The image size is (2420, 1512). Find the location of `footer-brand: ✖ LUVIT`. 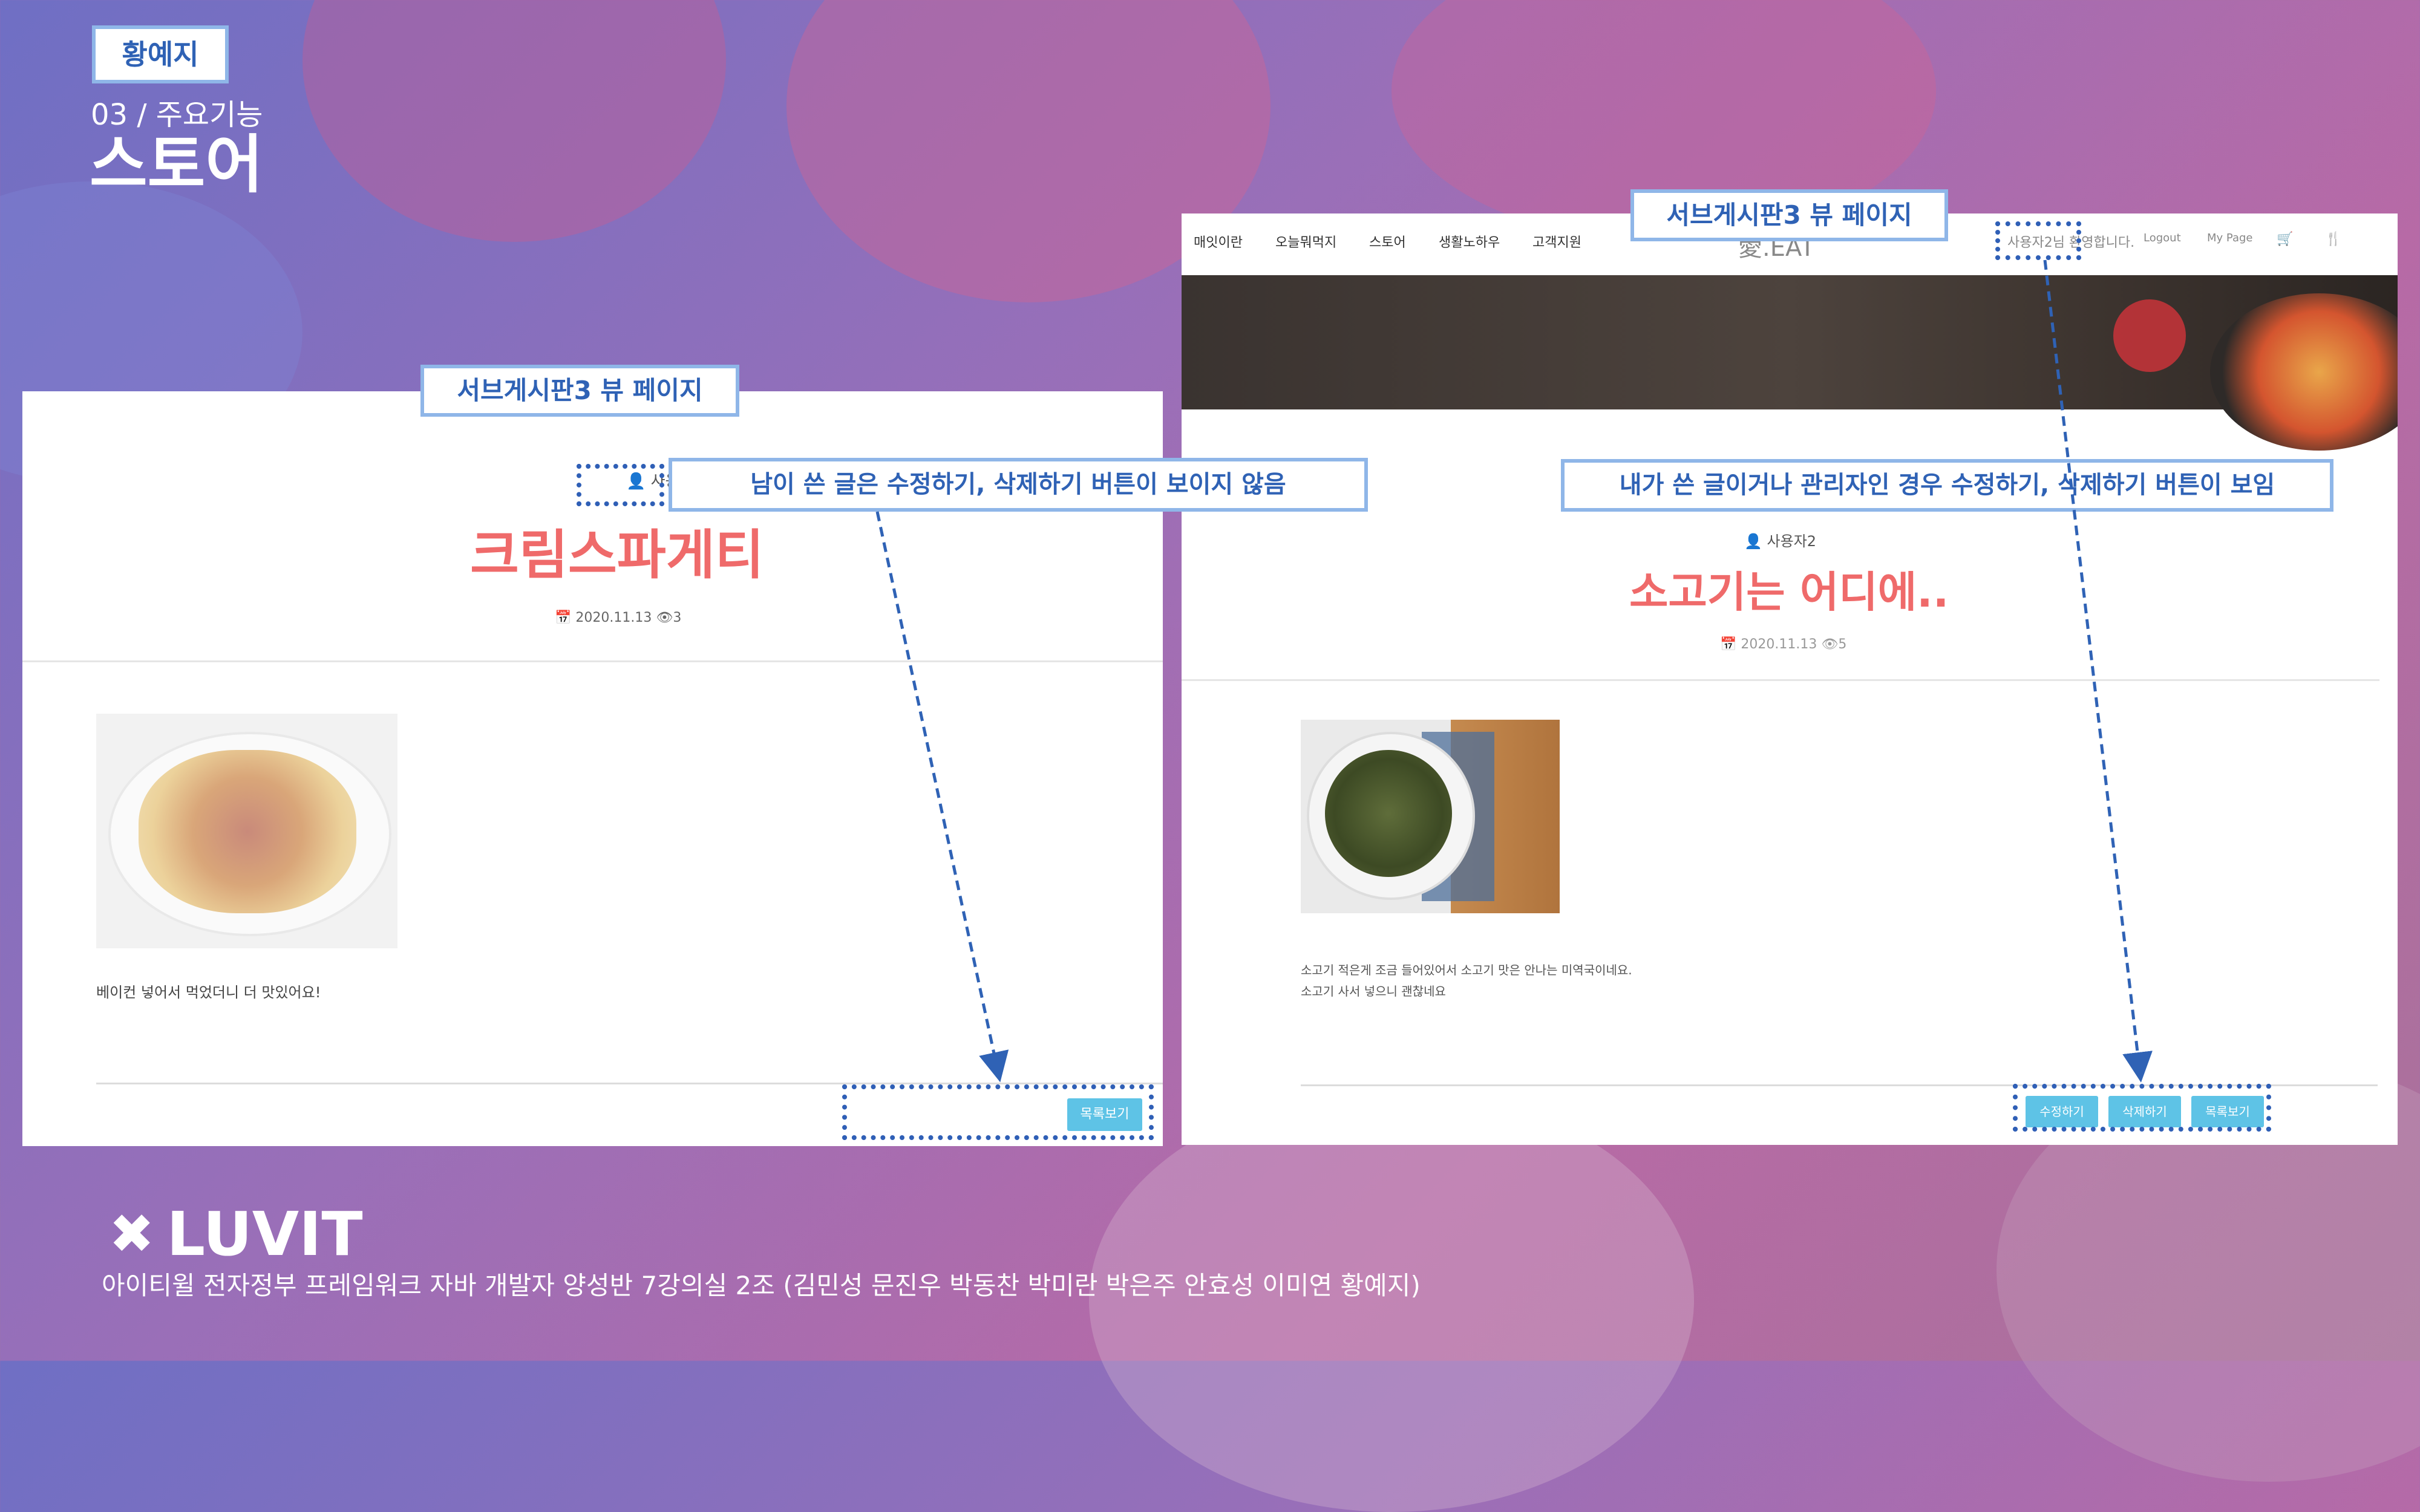

footer-brand: ✖ LUVIT is located at coordinates (236, 1234).